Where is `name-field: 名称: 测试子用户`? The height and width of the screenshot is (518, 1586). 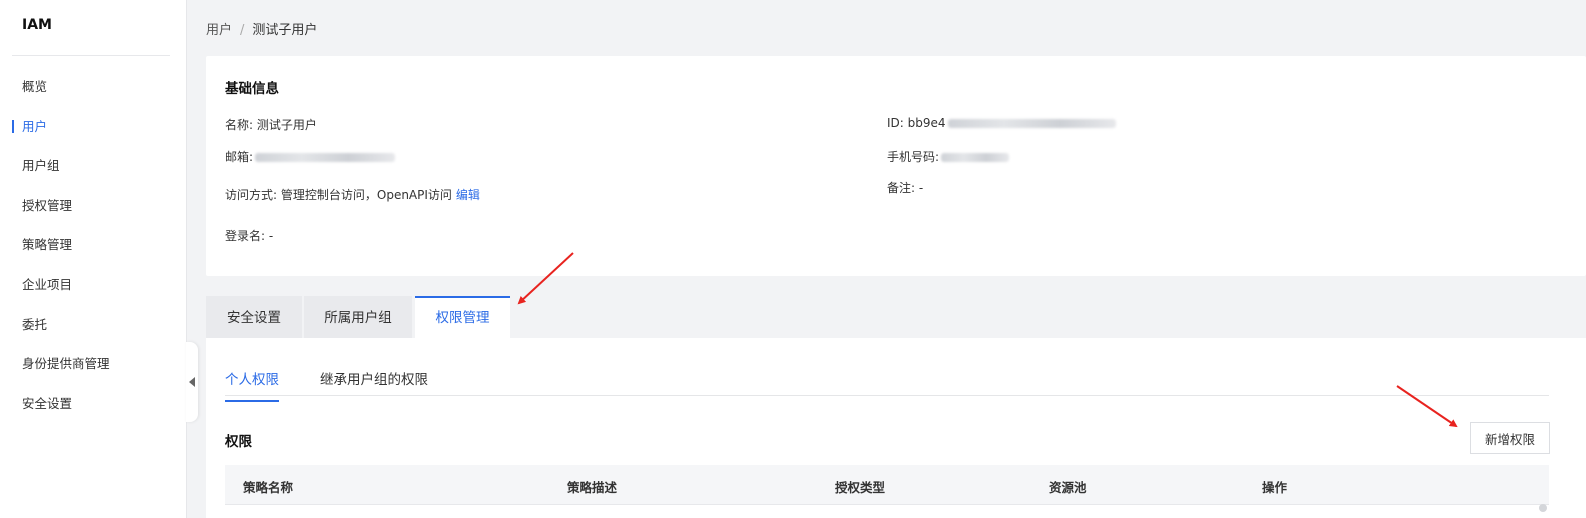 name-field: 名称: 测试子用户 is located at coordinates (271, 124).